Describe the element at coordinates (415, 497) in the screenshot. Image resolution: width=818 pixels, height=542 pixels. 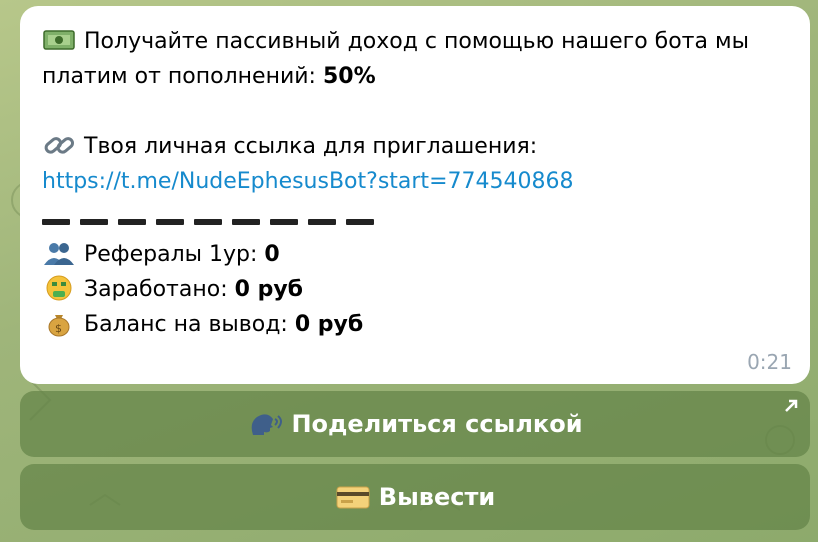
I see `withdraw-button: Вывести` at that location.